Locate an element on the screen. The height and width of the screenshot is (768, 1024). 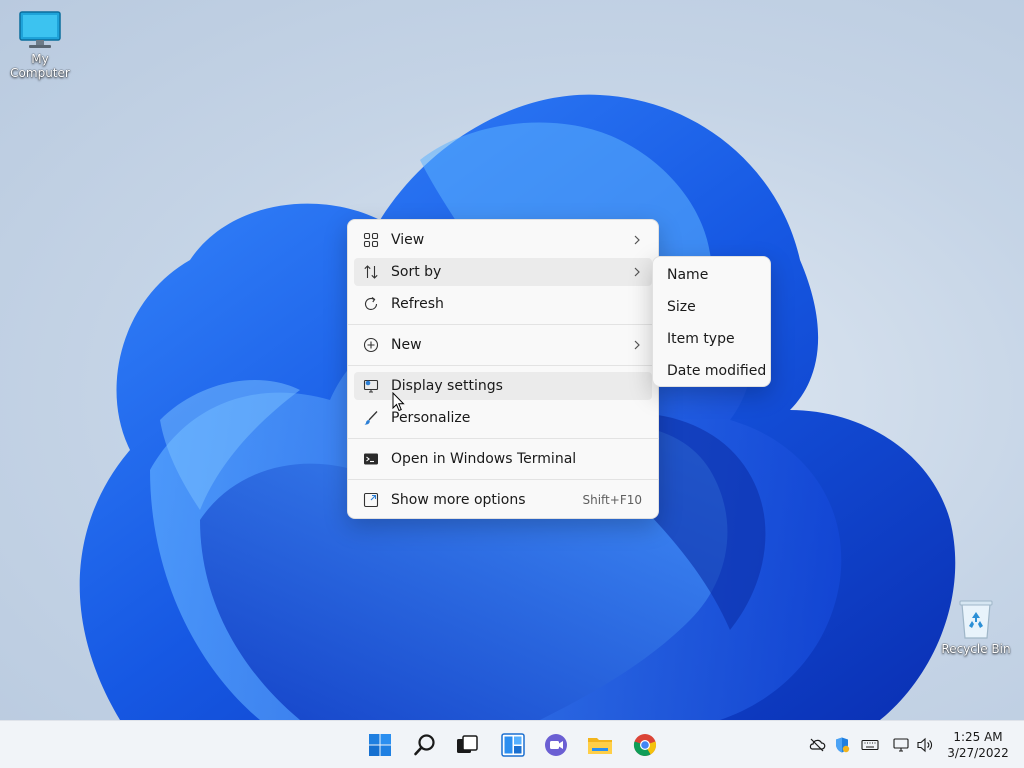
security-icon is located at coordinates (842, 745).